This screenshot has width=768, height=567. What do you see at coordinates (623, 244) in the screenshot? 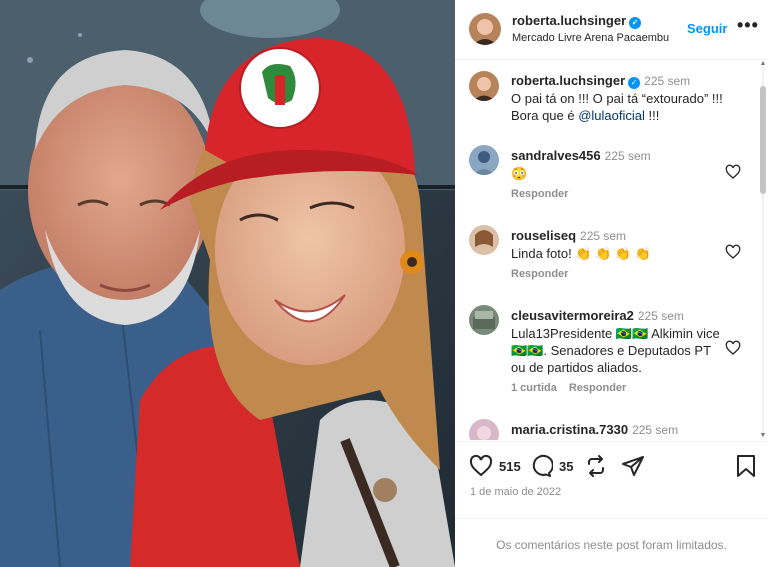
I see `comment-body: rouseliseq 225 sem Linda foto! 👏 👏 👏 👏` at bounding box center [623, 244].